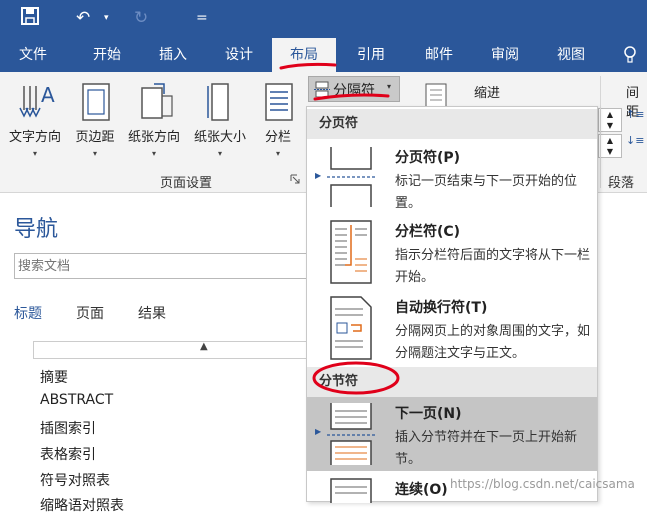  What do you see at coordinates (610, 120) in the screenshot?
I see `indent-left-stepper: ▲ ▼` at bounding box center [610, 120].